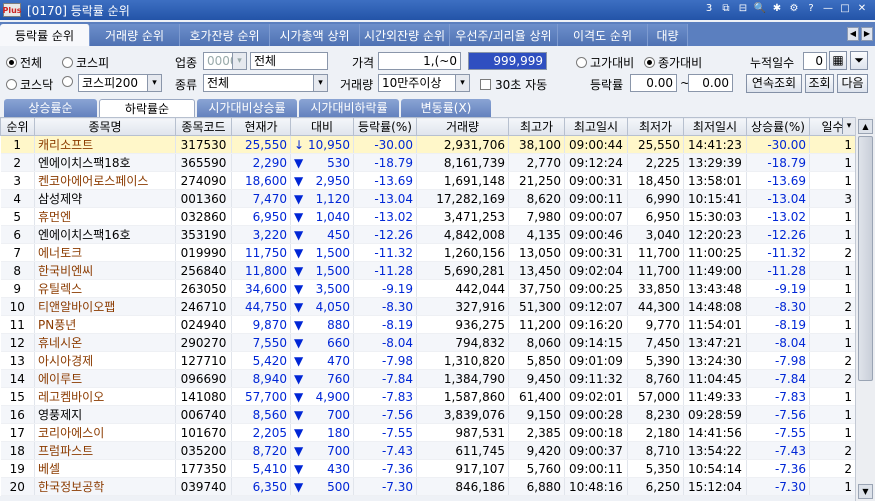  What do you see at coordinates (261, 126) in the screenshot?
I see `col-price: 현재가` at bounding box center [261, 126].